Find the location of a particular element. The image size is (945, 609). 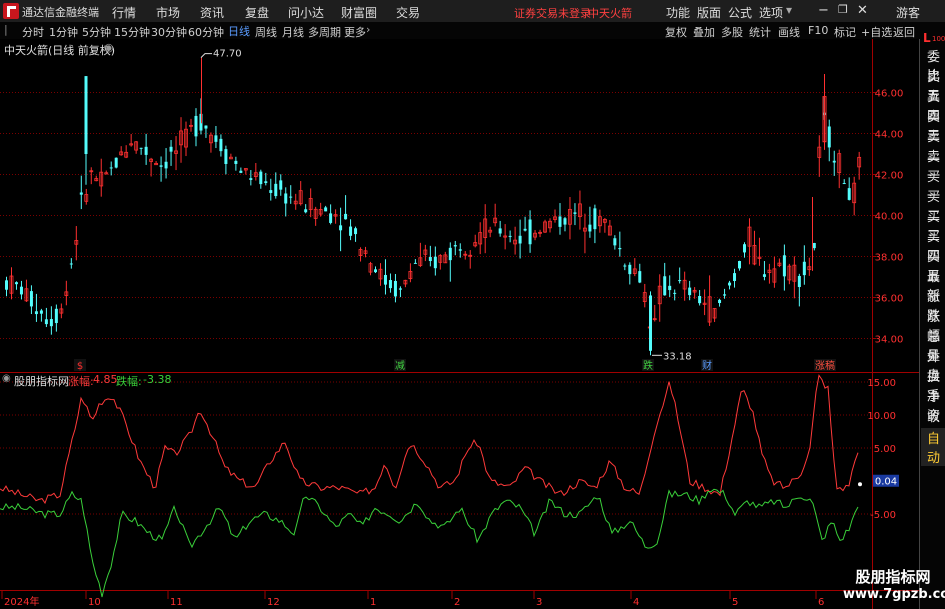

price-tick-label: 44.00 is located at coordinates (889, 135).